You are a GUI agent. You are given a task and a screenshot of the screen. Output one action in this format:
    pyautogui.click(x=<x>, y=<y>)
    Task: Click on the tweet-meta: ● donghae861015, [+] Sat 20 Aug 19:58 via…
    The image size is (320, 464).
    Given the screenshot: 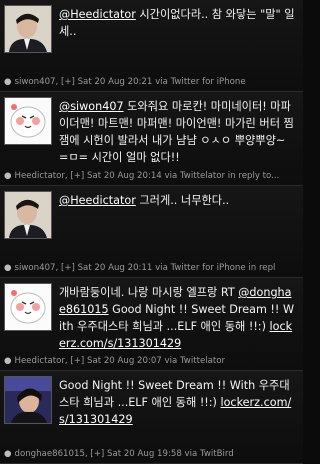 What is the action you would take?
    pyautogui.click(x=153, y=454)
    